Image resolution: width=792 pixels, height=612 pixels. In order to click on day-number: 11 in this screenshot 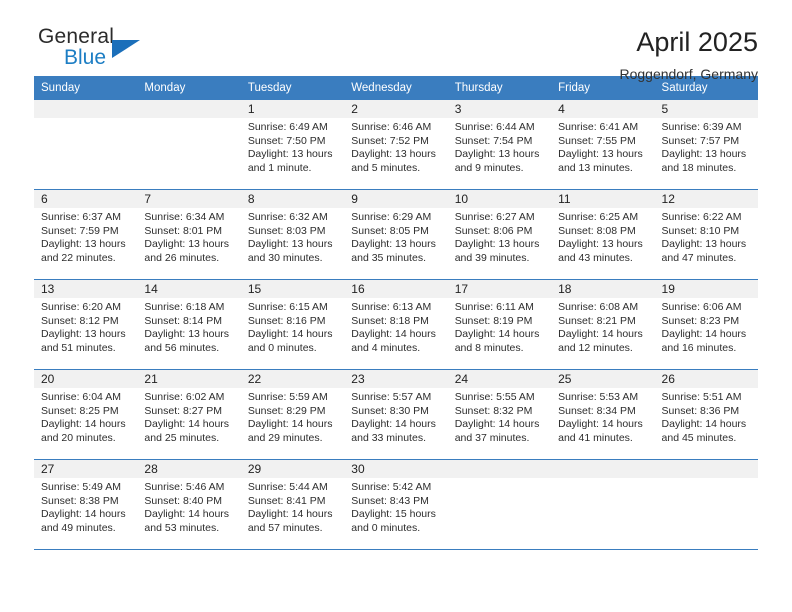, I will do `click(603, 199)`.